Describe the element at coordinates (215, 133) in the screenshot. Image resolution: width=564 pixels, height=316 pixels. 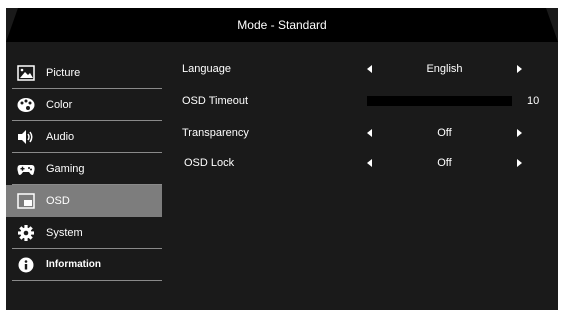
I see `setting-label: Transparency` at that location.